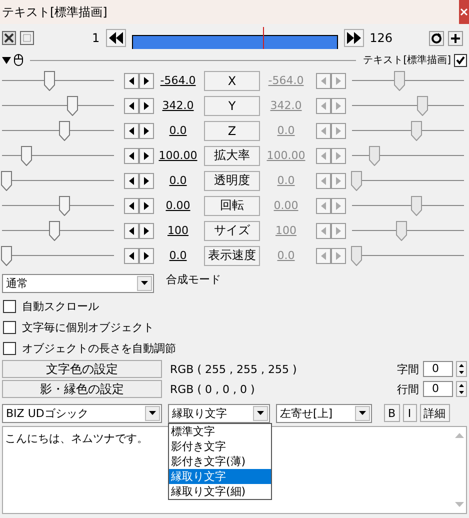  Describe the element at coordinates (60, 306) in the screenshot. I see `option-label: 自動スクロール` at that location.